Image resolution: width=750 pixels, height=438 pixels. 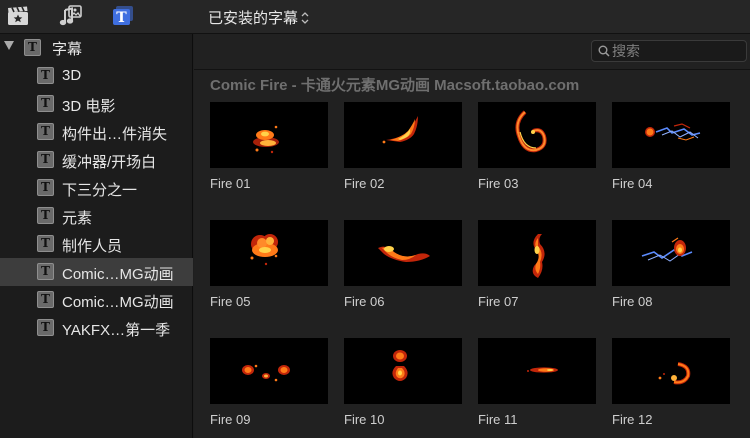 I want to click on clip-name: Fire 05, so click(x=230, y=301).